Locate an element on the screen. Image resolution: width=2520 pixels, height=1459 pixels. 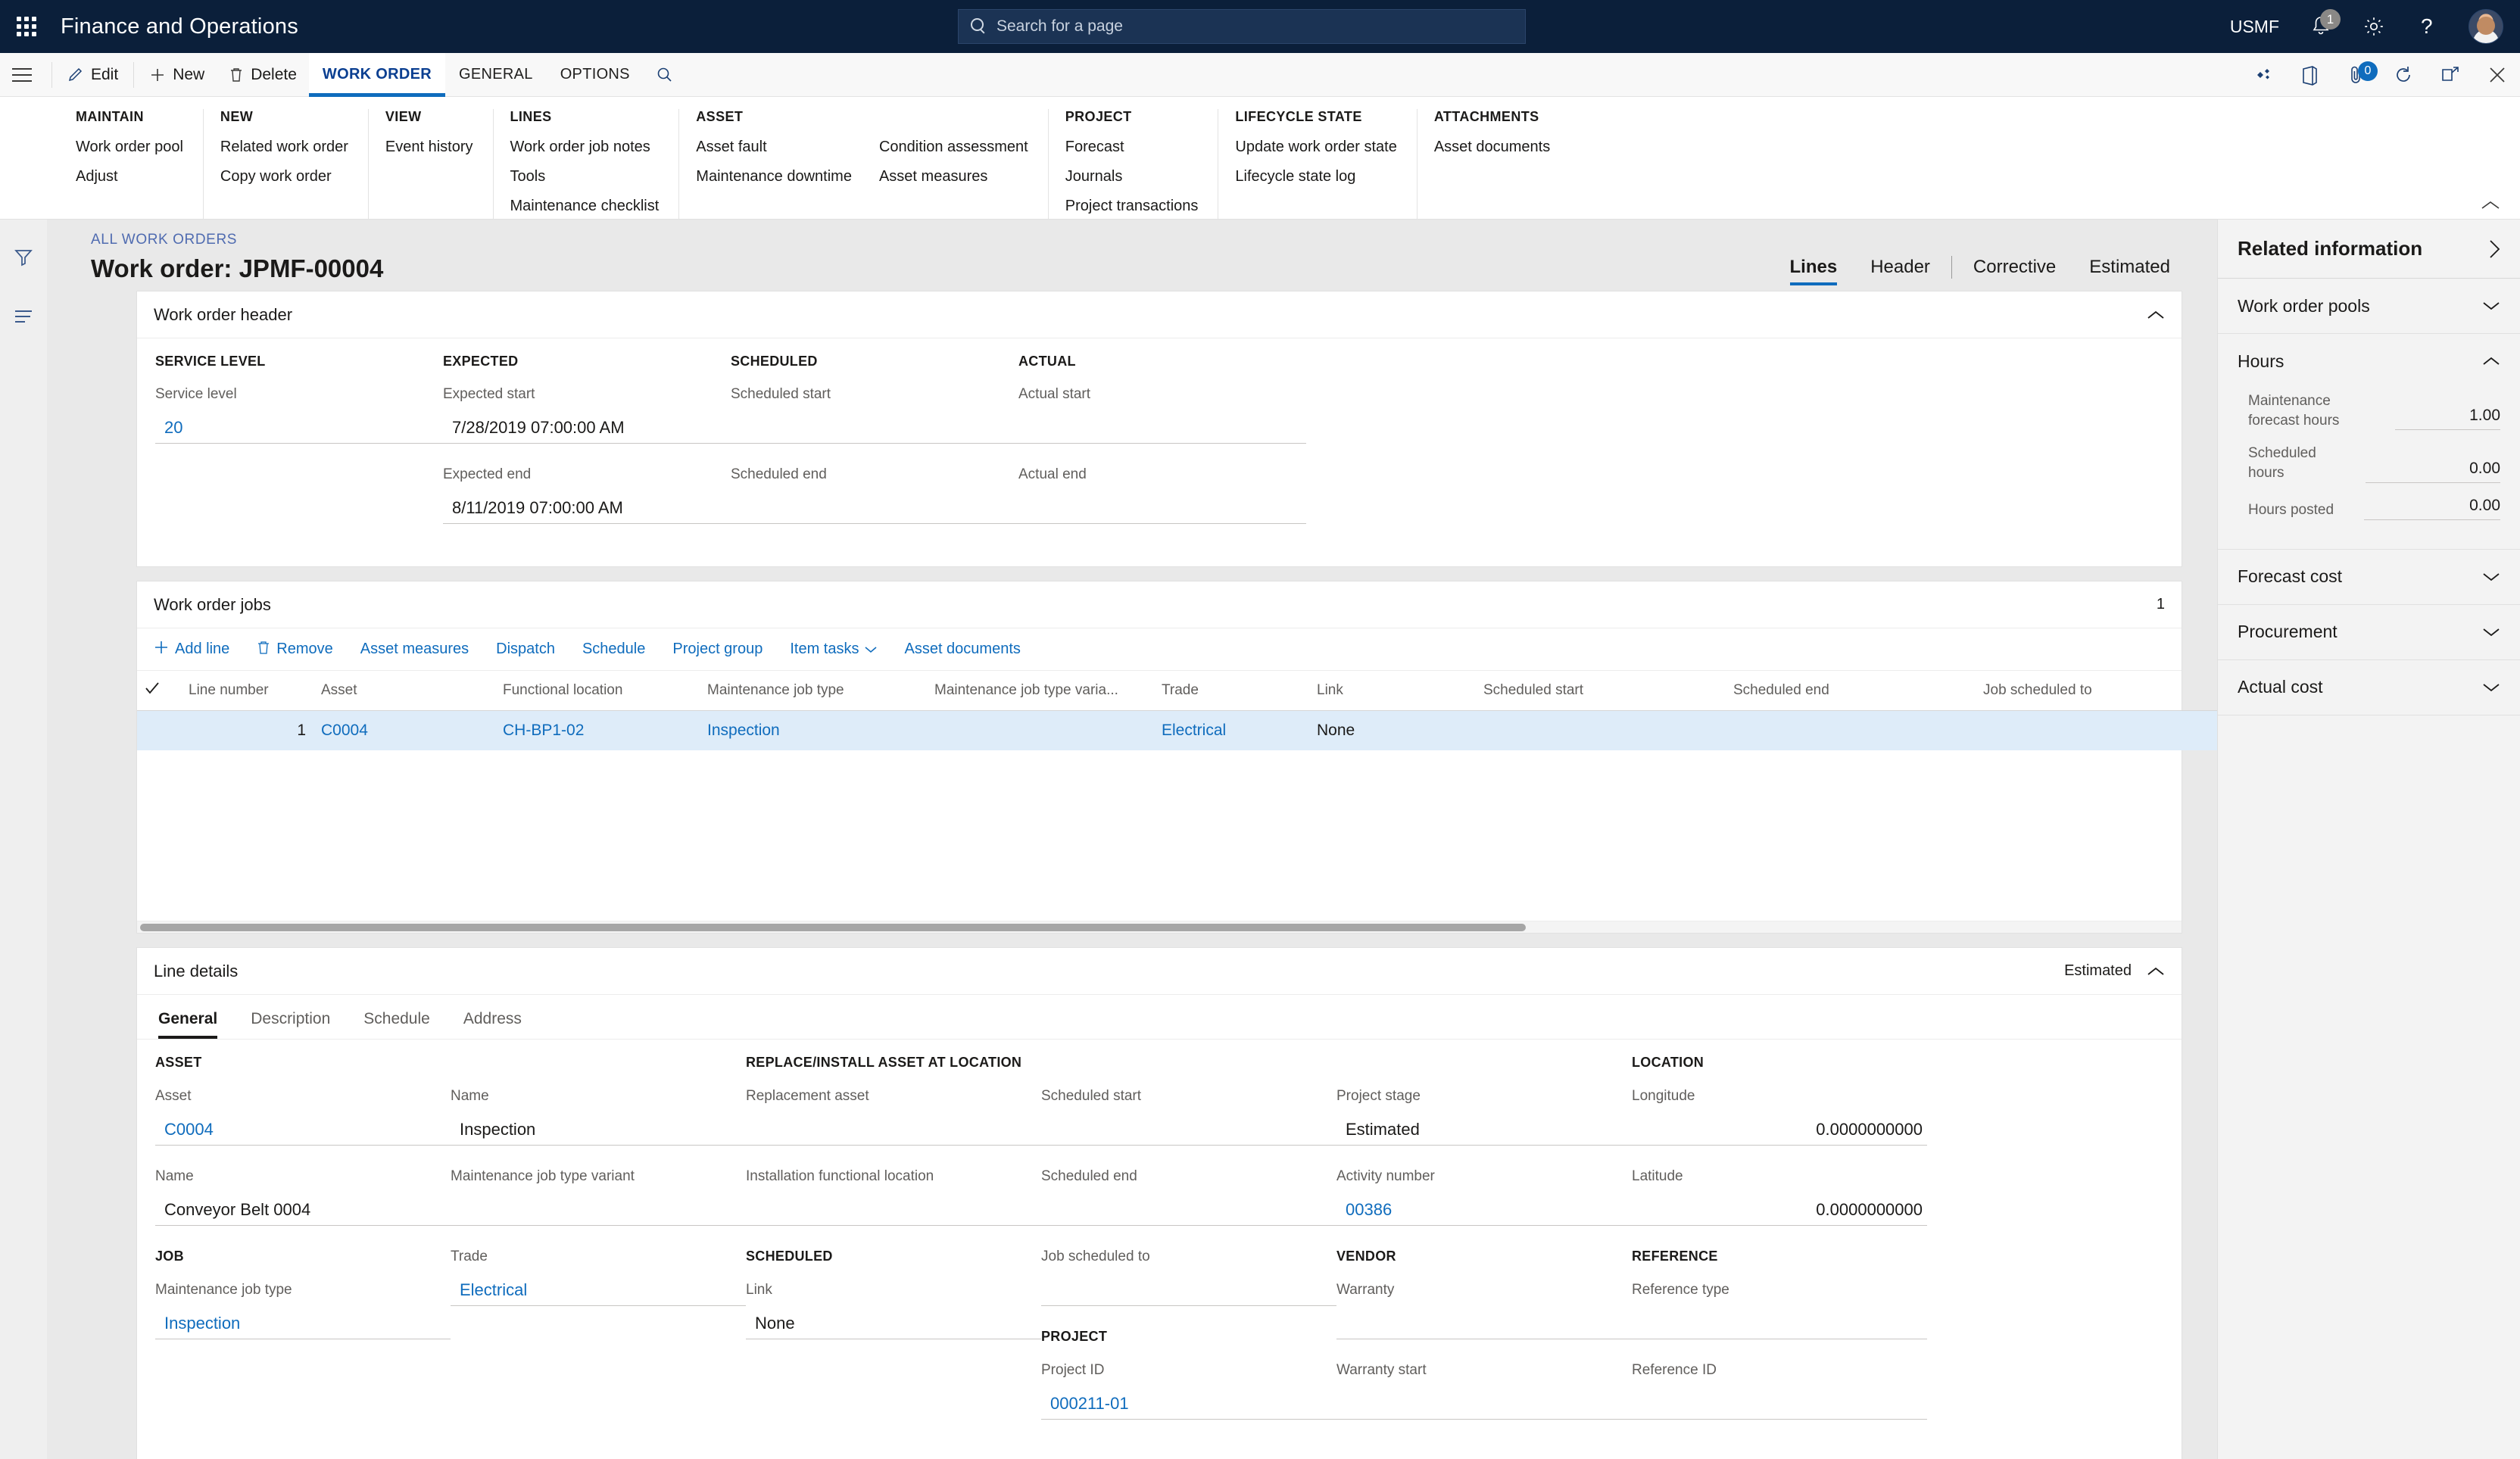
field-value: 20 is located at coordinates (299, 428).